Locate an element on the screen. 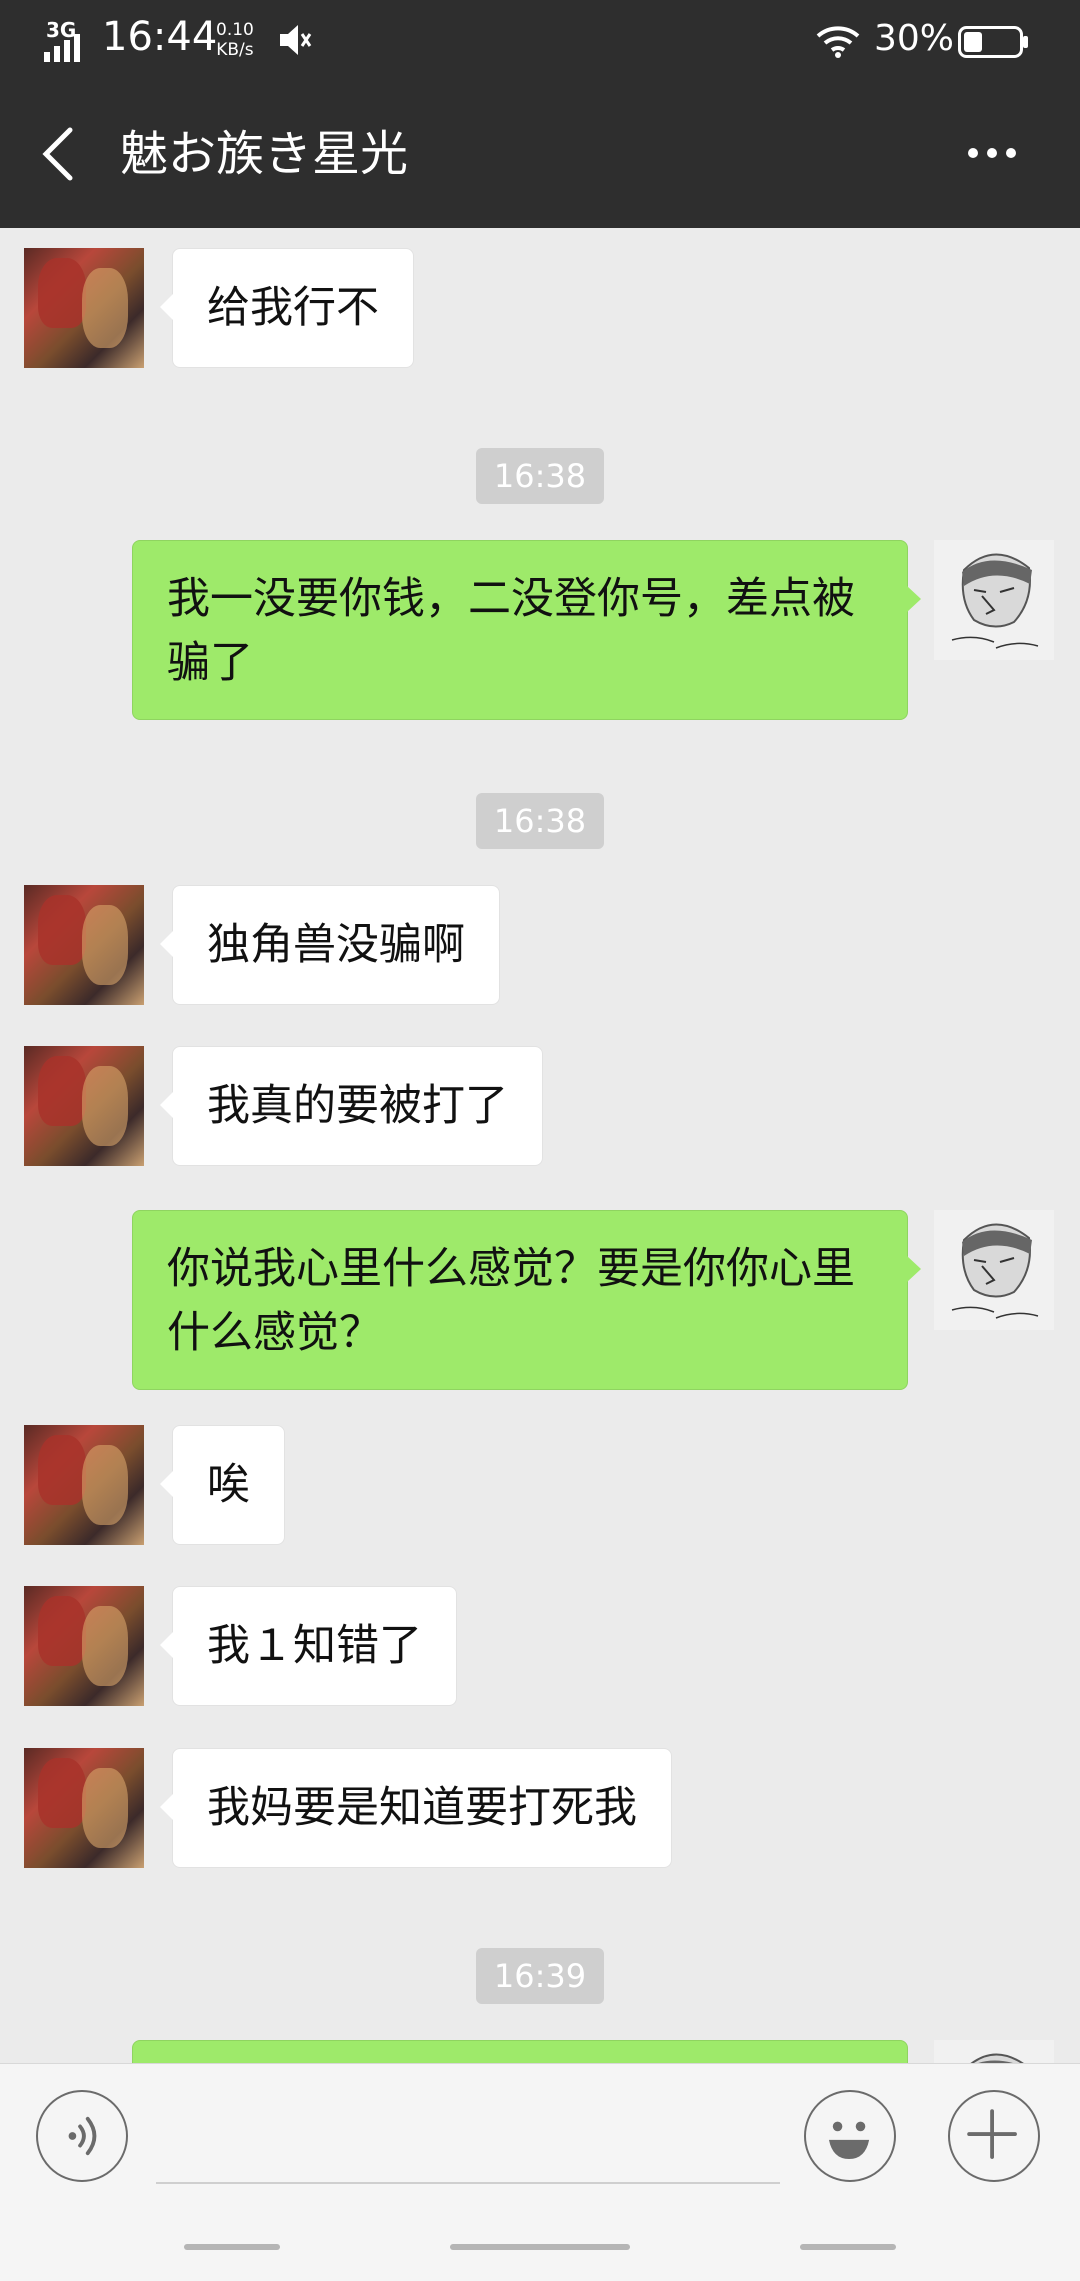 The height and width of the screenshot is (2281, 1080). message-input is located at coordinates (468, 2183).